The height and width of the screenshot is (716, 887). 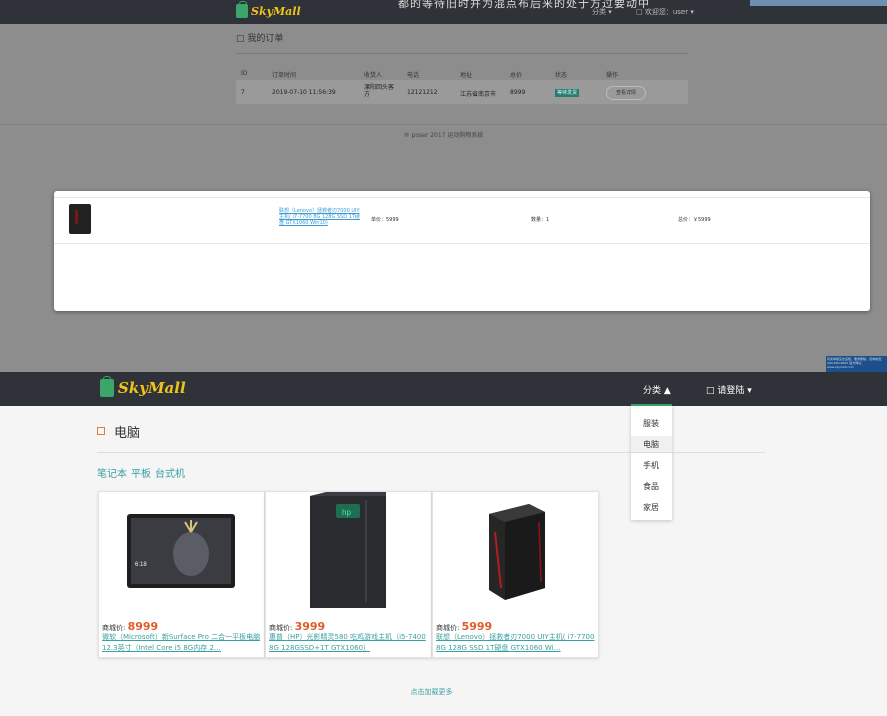 What do you see at coordinates (260, 39) in the screenshot?
I see `orders-title: □ 我的订单` at bounding box center [260, 39].